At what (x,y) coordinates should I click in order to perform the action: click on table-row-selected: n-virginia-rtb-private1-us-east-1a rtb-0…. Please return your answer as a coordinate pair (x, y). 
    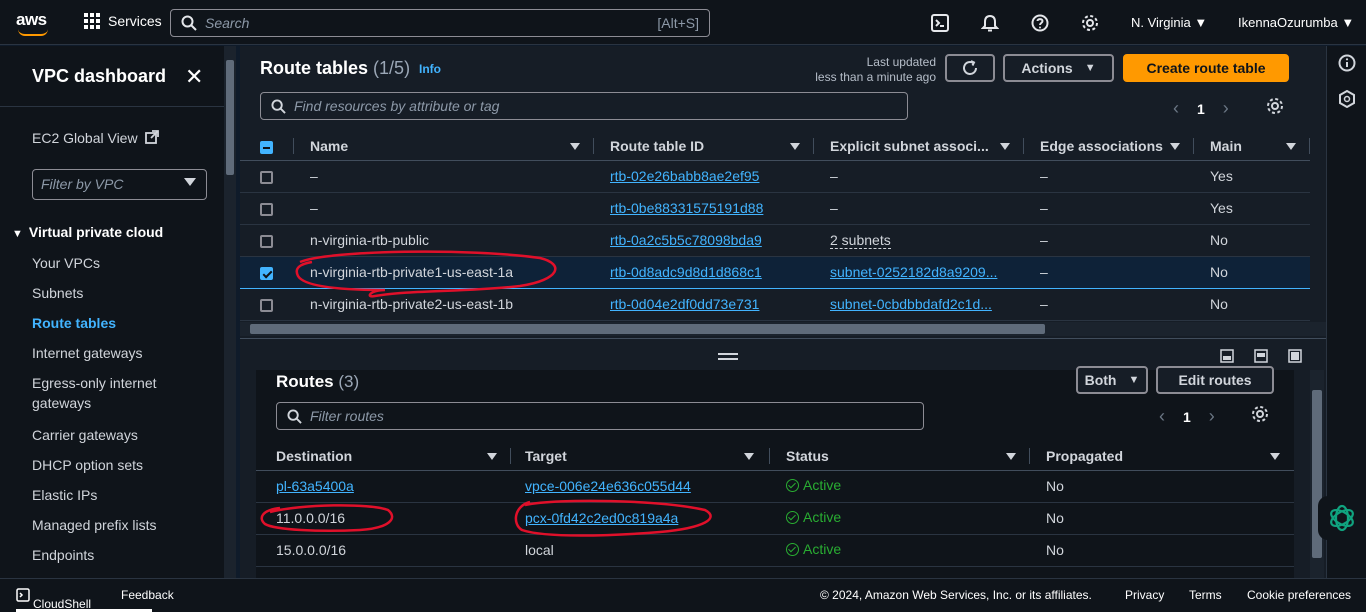
    Looking at the image, I should click on (775, 272).